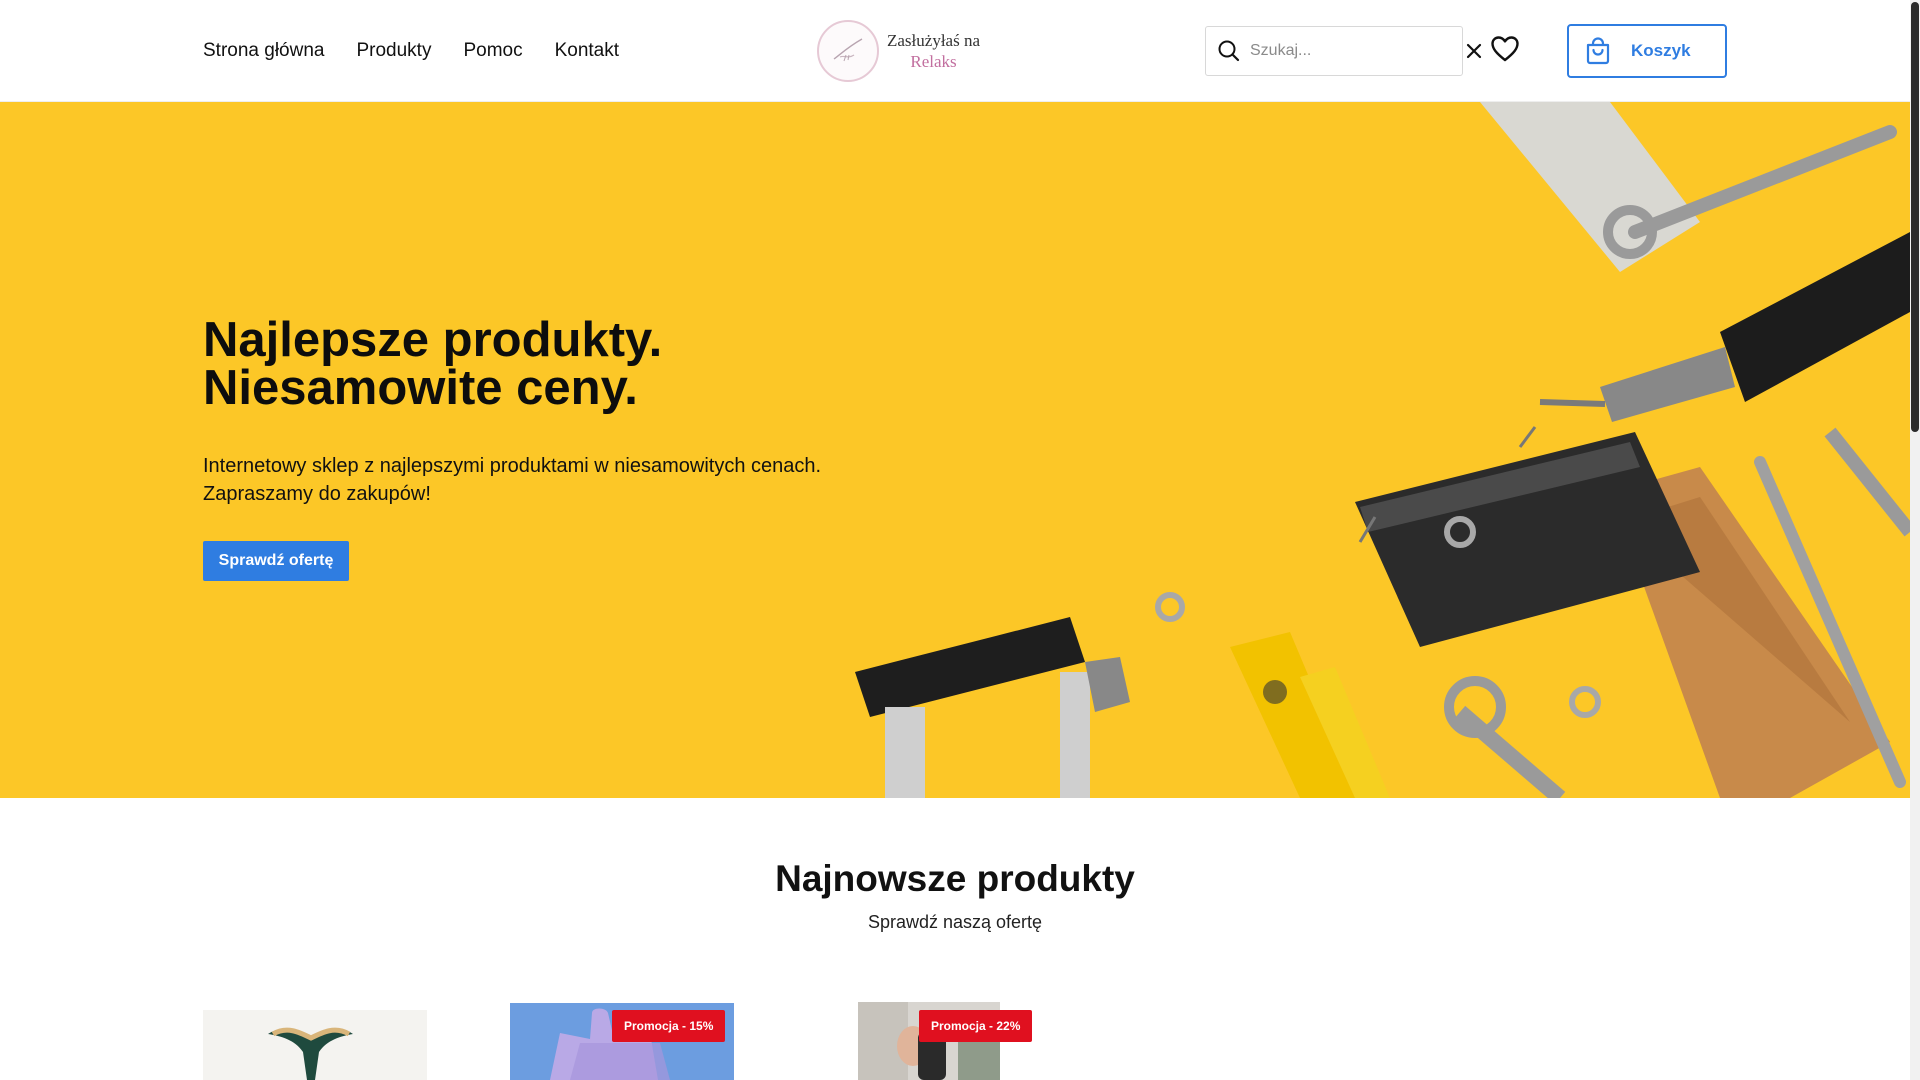 Image resolution: width=1920 pixels, height=1080 pixels. I want to click on logo-line-1: Zasłużyłaś na, so click(933, 40).